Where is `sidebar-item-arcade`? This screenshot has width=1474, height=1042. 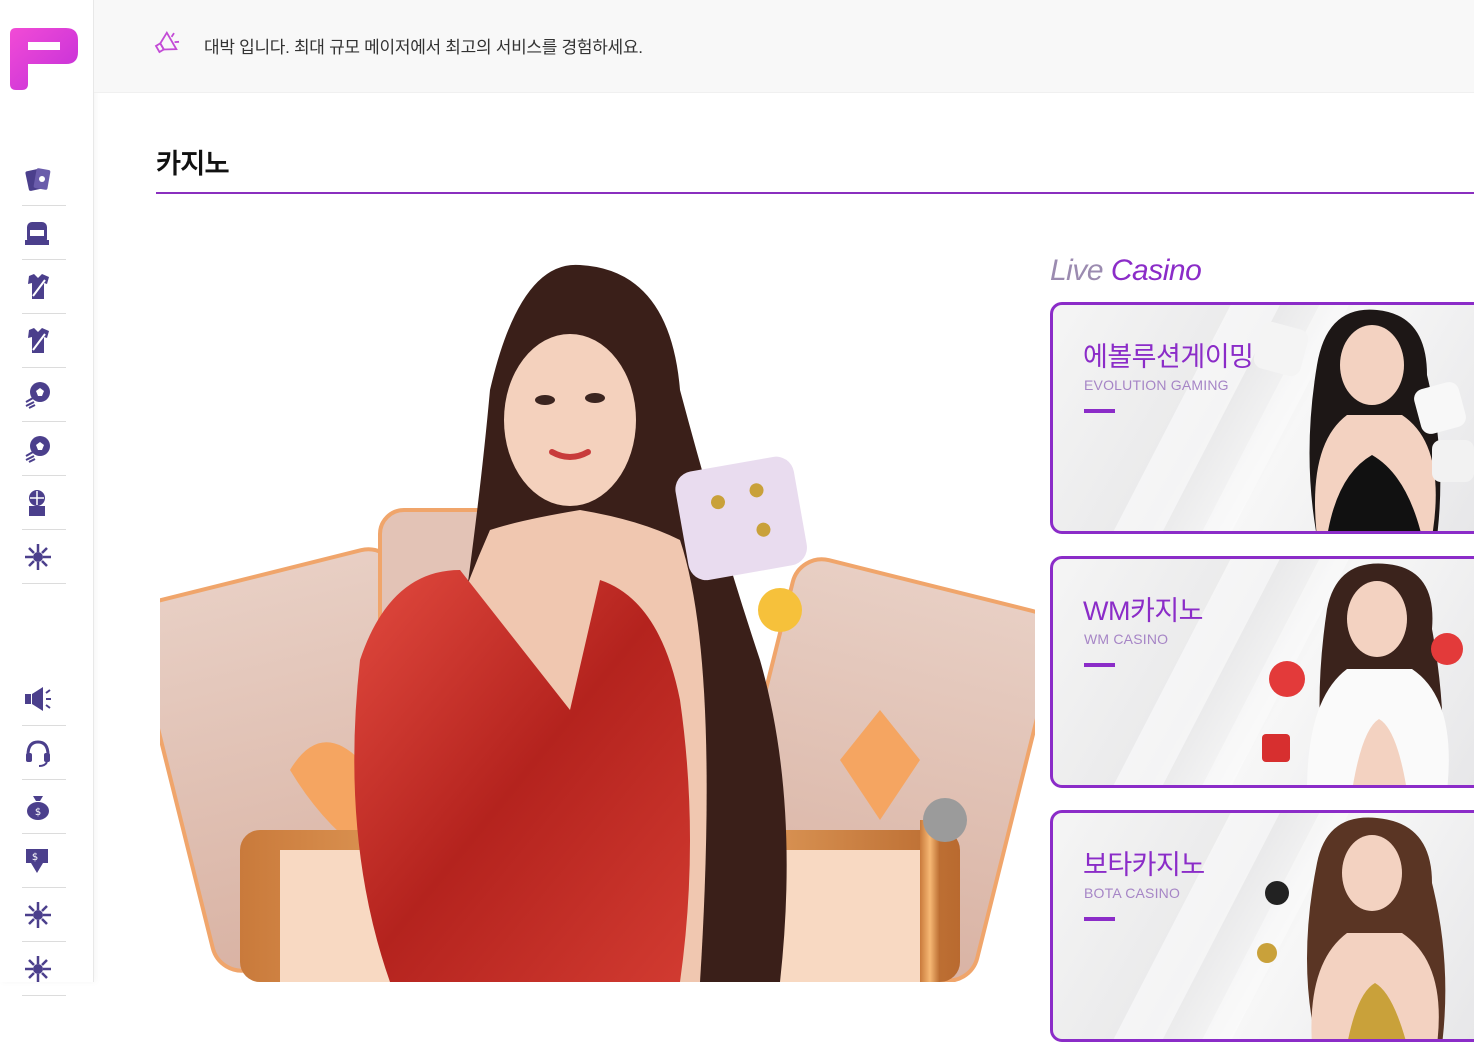 sidebar-item-arcade is located at coordinates (44, 503).